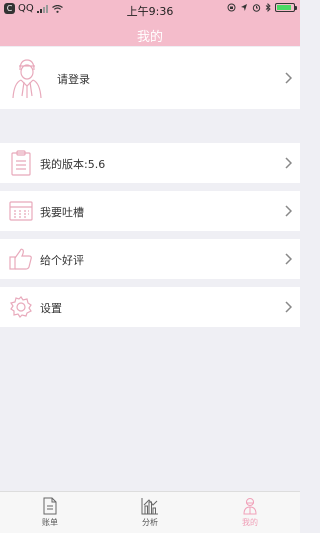 This screenshot has height=533, width=320. I want to click on tab-bill: 账单, so click(50, 512).